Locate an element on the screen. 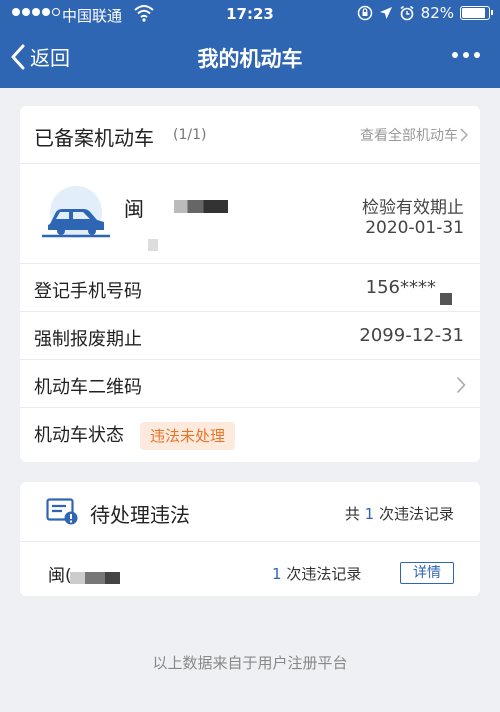  status-badge: 违法未处理 is located at coordinates (188, 436).